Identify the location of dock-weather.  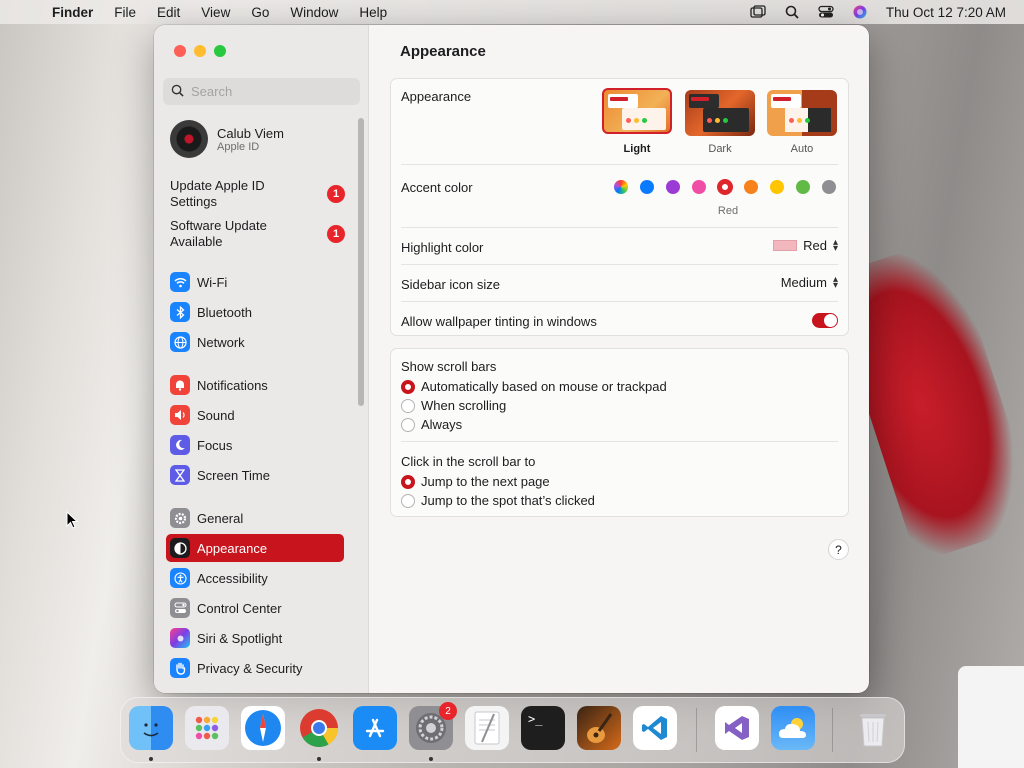
(793, 728).